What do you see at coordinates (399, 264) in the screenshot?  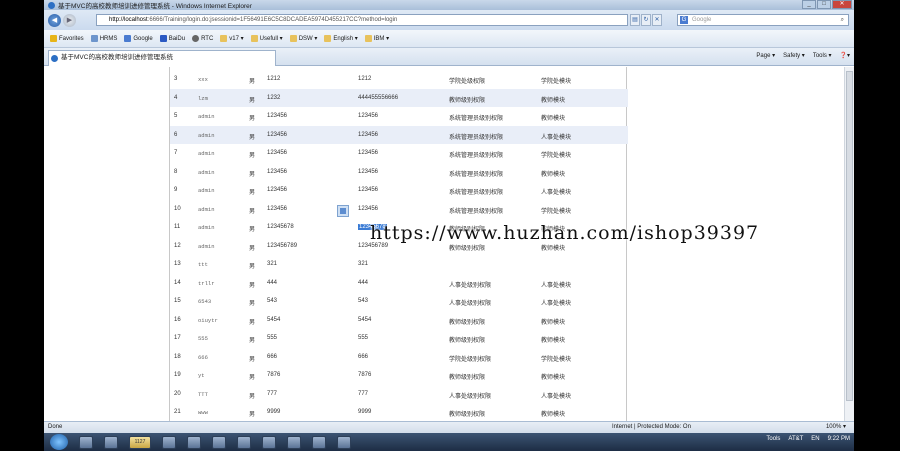 I see `table-row: 13 ttt 男 321 321` at bounding box center [399, 264].